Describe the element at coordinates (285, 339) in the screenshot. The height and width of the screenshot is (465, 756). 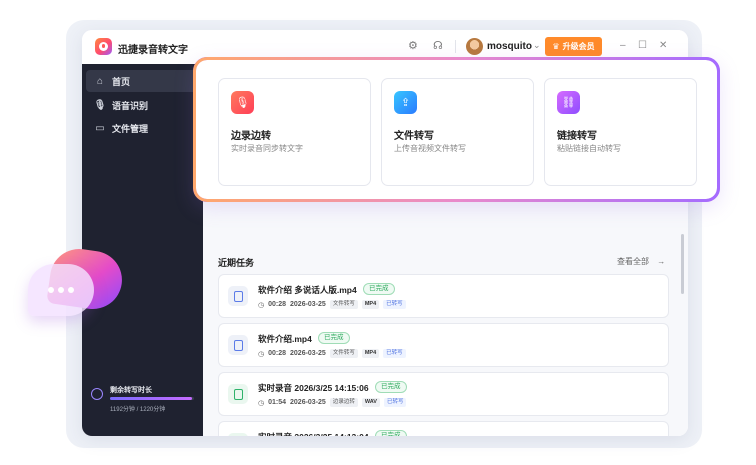
I see `task-name: 软件介绍.mp4` at that location.